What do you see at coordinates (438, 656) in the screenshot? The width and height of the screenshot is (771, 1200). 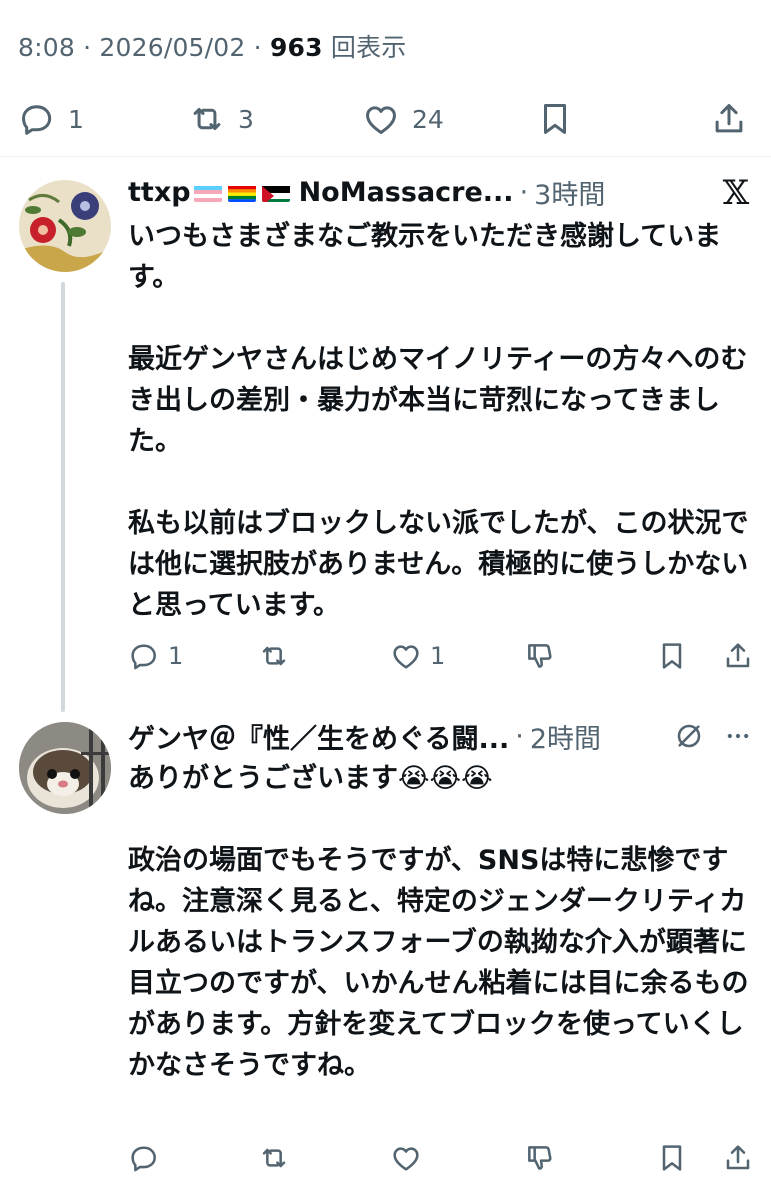 I see `like-count: 1` at bounding box center [438, 656].